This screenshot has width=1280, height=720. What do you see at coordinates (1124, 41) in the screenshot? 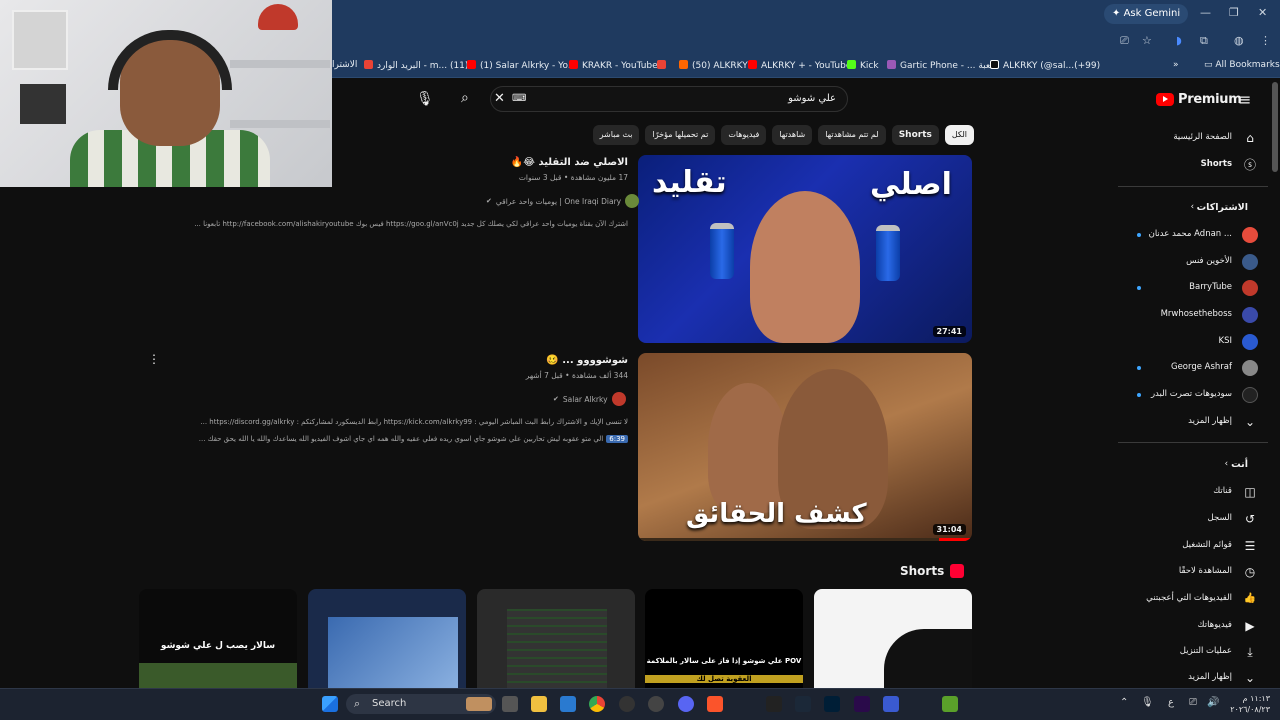
I see `install-icon: ⎚` at bounding box center [1124, 41].